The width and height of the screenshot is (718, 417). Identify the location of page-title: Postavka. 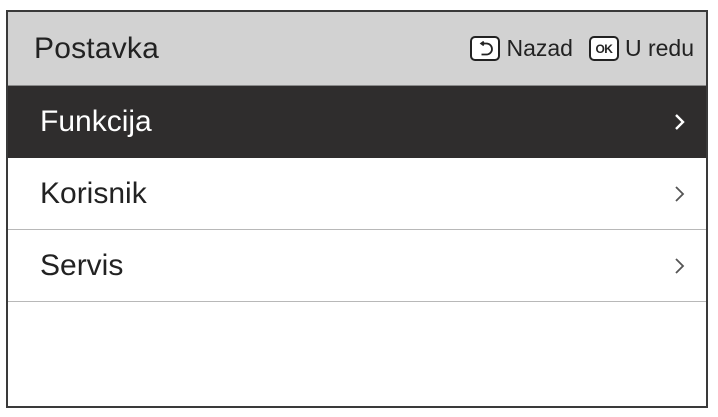
(96, 48).